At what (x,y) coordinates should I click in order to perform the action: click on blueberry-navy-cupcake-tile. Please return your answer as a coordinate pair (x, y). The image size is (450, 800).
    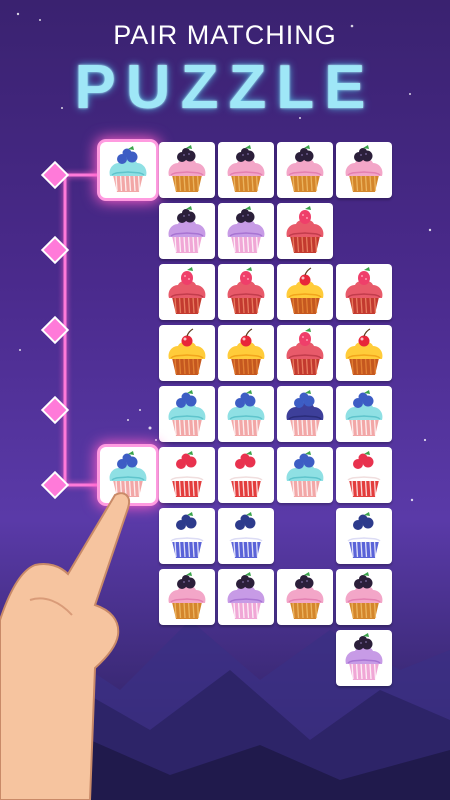
    Looking at the image, I should click on (305, 414).